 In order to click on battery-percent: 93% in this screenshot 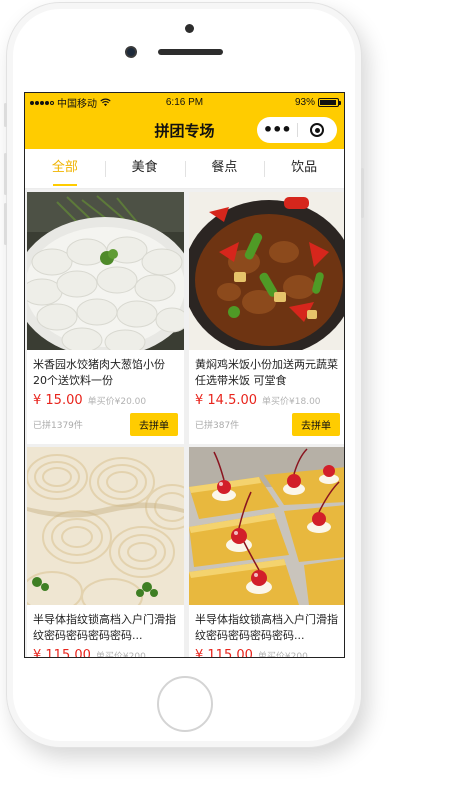, I will do `click(304, 102)`.